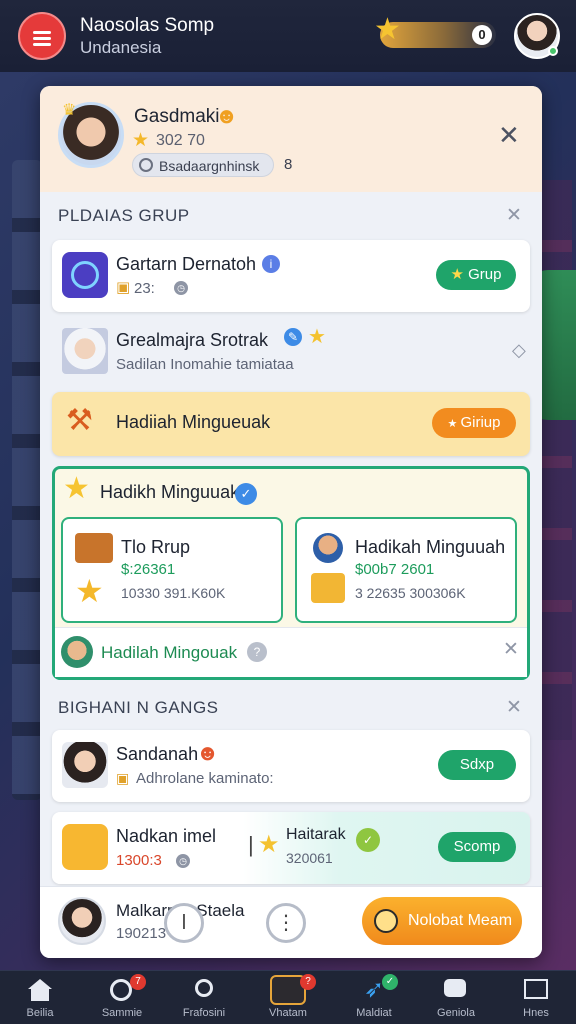 The height and width of the screenshot is (1024, 576). Describe the element at coordinates (148, 569) in the screenshot. I see `reward-option-value: $:26361` at that location.